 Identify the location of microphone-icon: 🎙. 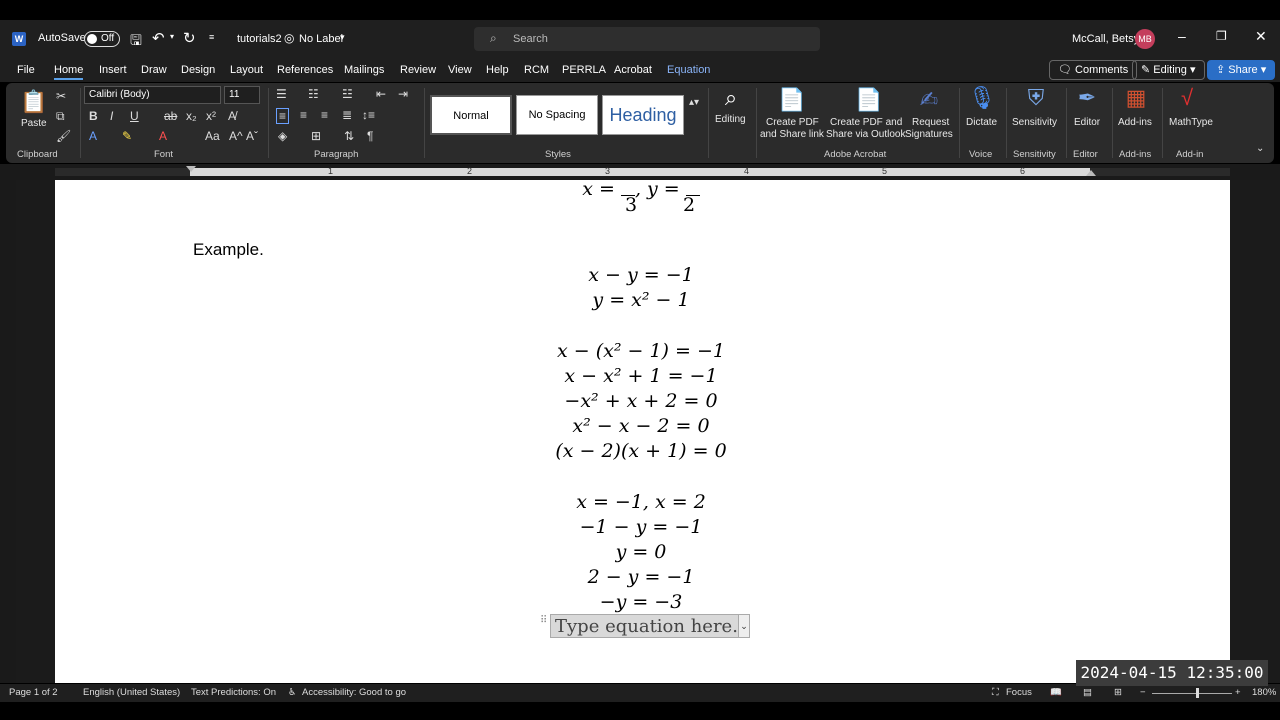
(982, 98).